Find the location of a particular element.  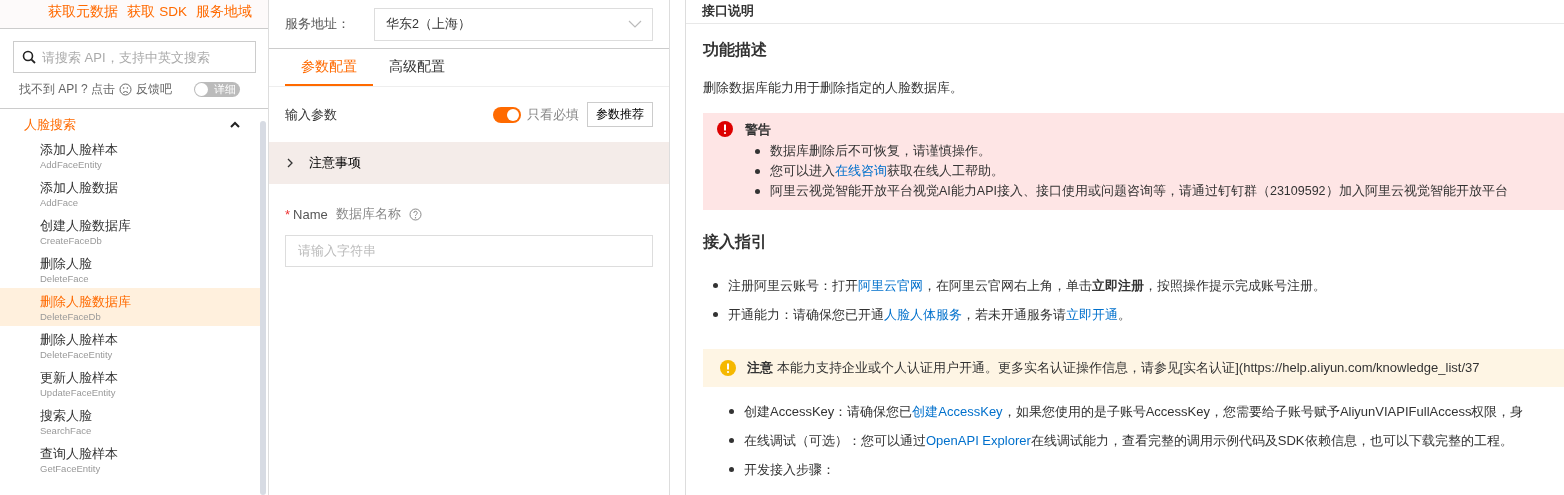

doc-text: 开发接入步骤： is located at coordinates (789, 470).